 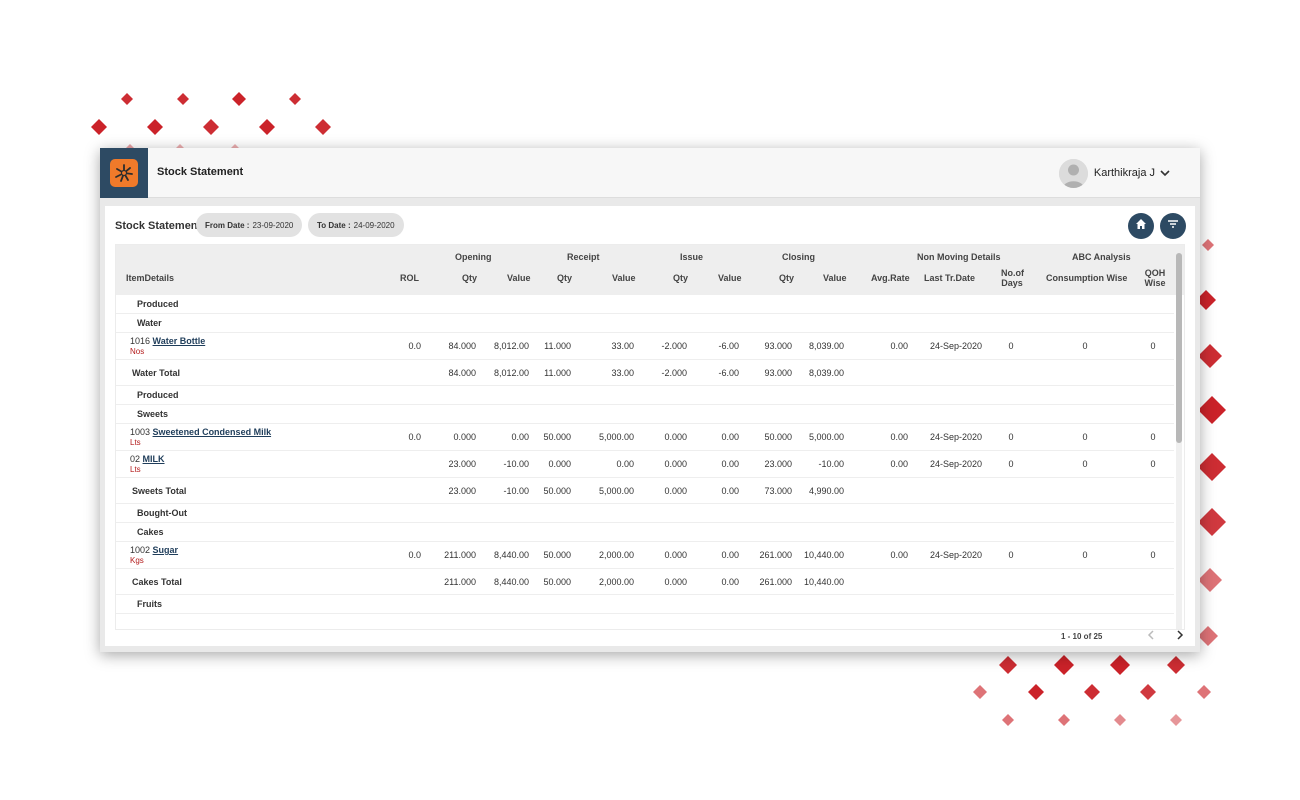 I want to click on col-avg-rate: Avg.Rate, so click(x=890, y=278).